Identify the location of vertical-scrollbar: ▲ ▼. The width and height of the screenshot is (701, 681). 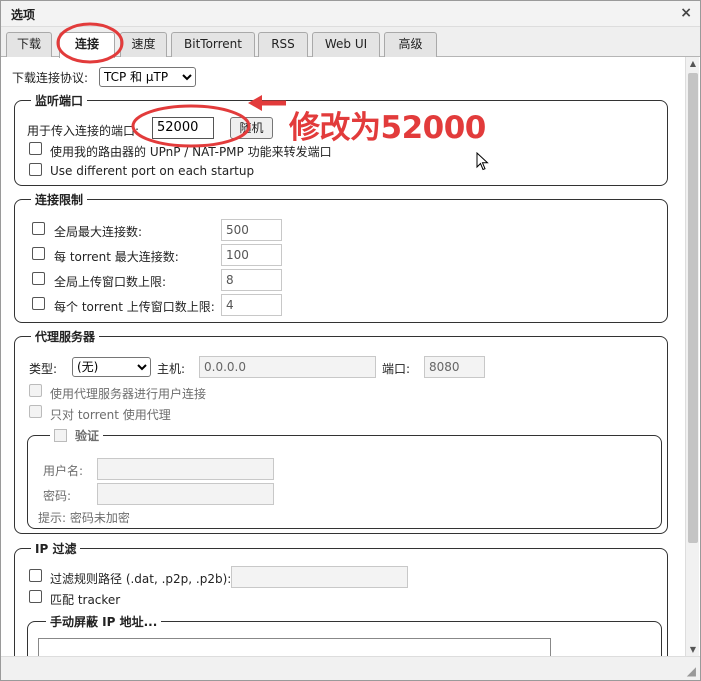
(692, 357).